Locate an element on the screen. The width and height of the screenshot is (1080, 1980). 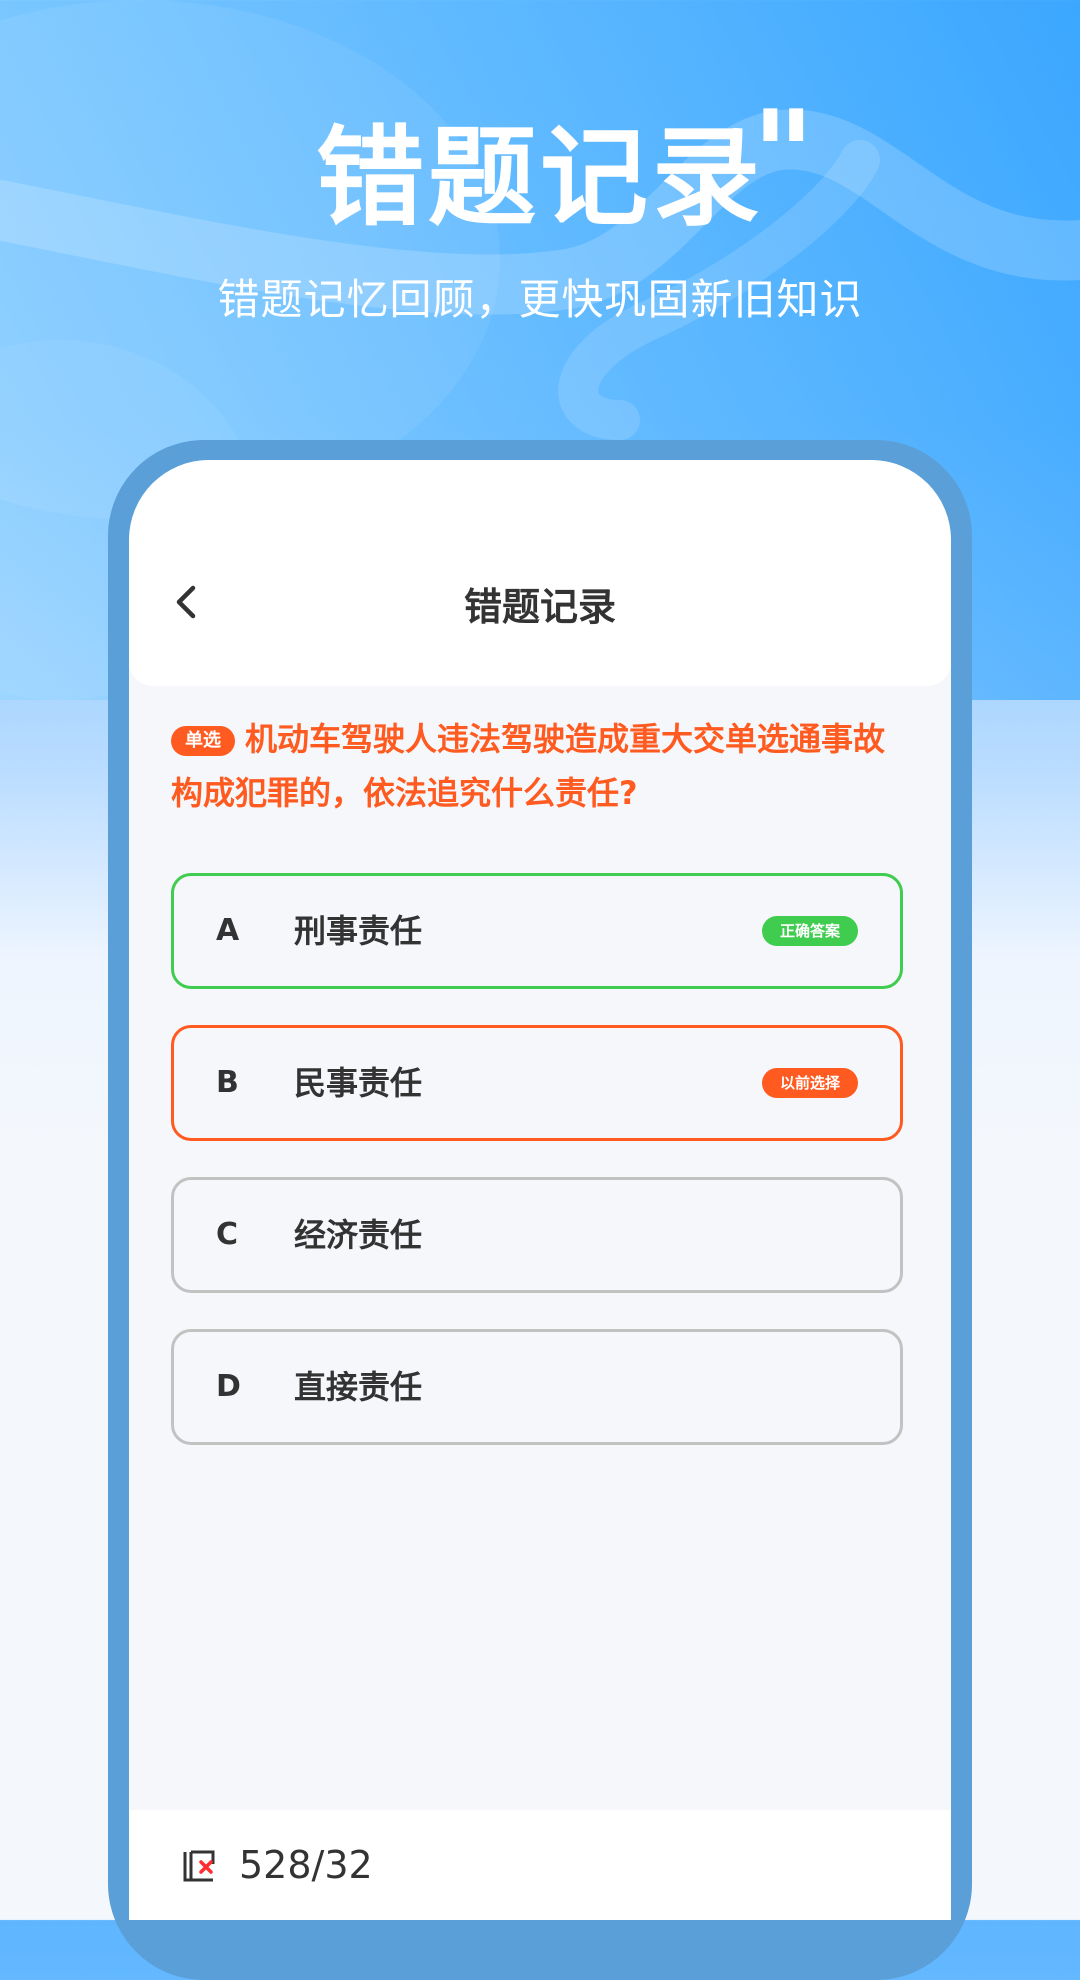
option-text: 刑事责任 is located at coordinates (358, 931).